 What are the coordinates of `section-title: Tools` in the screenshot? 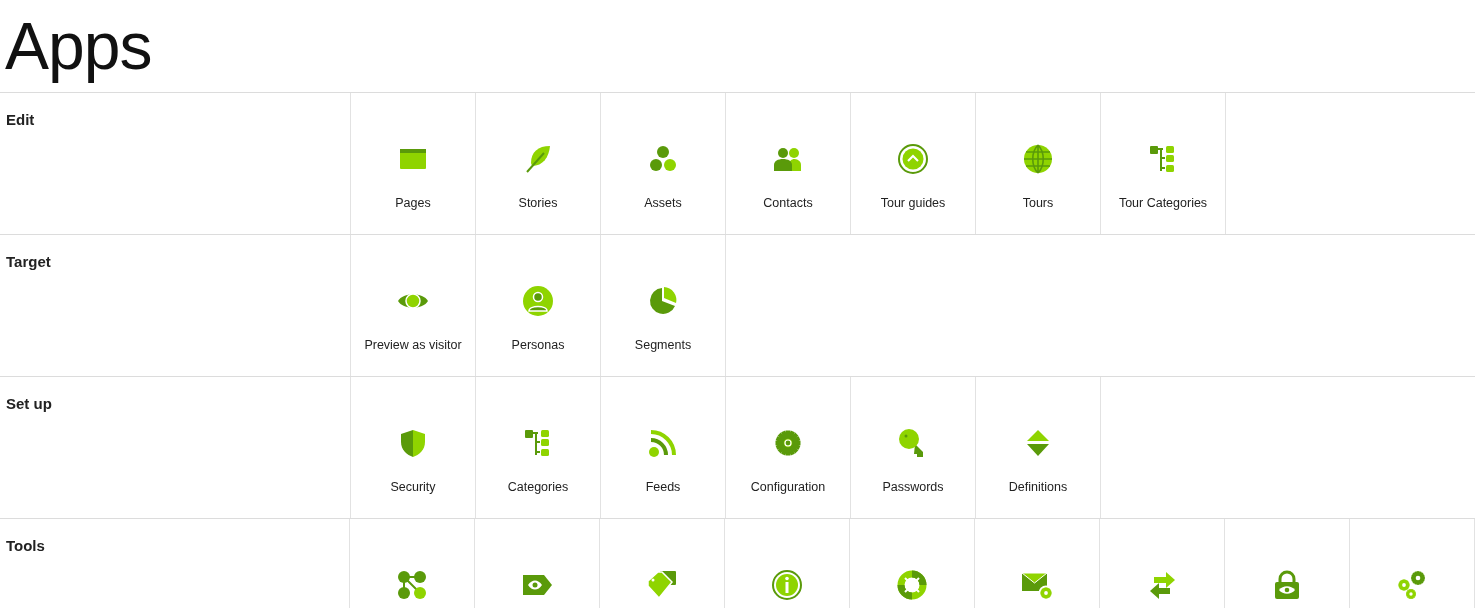 It's located at (25, 545).